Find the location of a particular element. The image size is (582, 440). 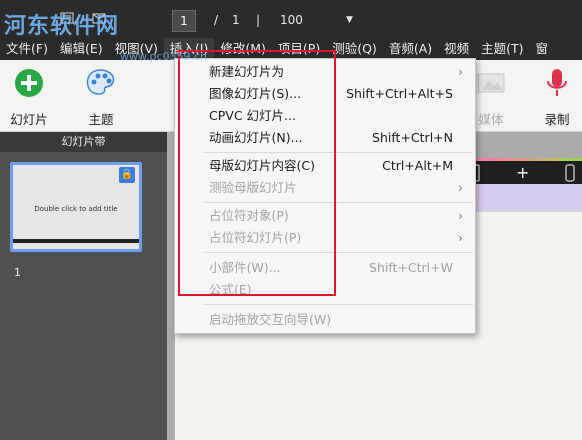

menu-separator is located at coordinates (339, 304).